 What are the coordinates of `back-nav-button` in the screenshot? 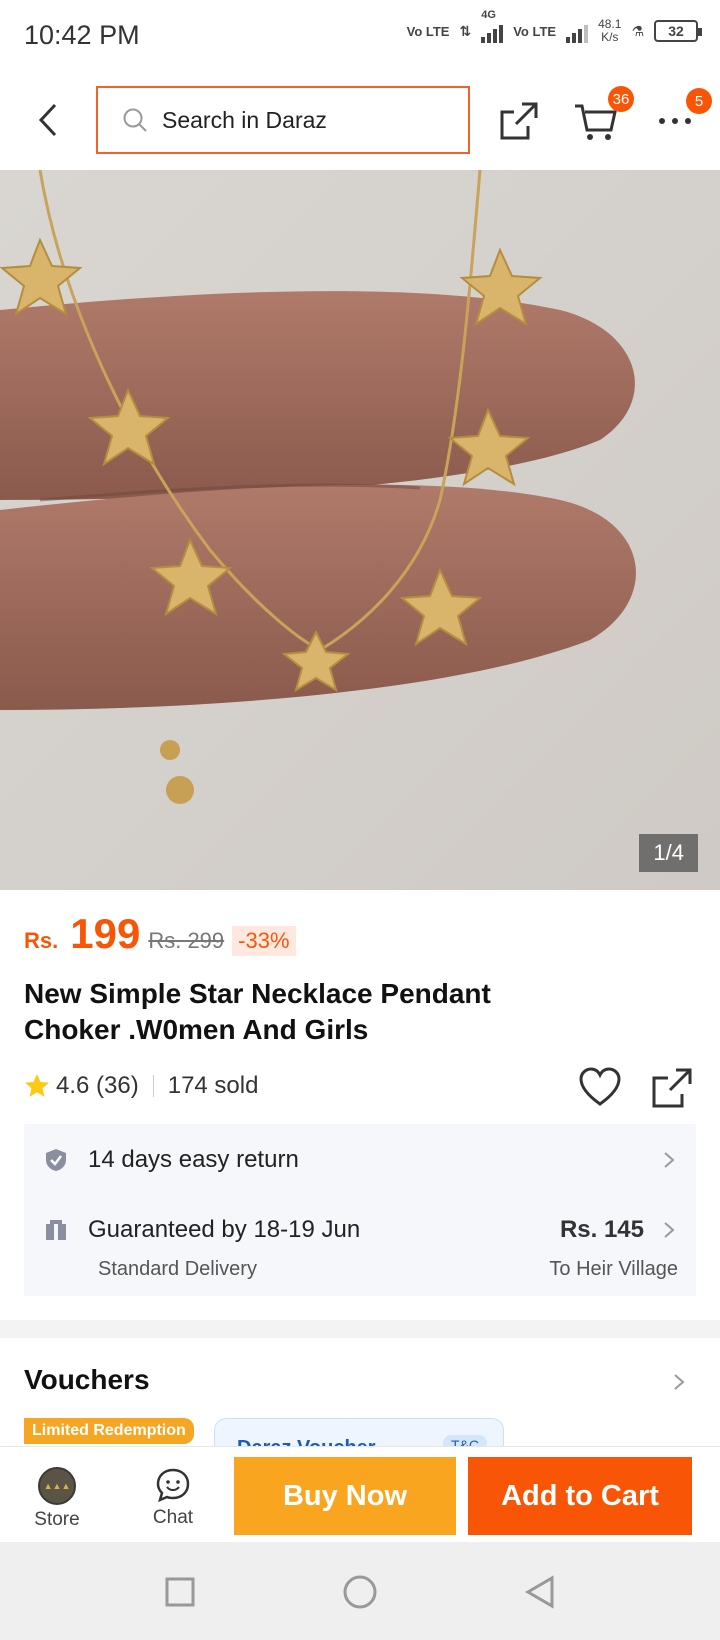 It's located at (540, 1592).